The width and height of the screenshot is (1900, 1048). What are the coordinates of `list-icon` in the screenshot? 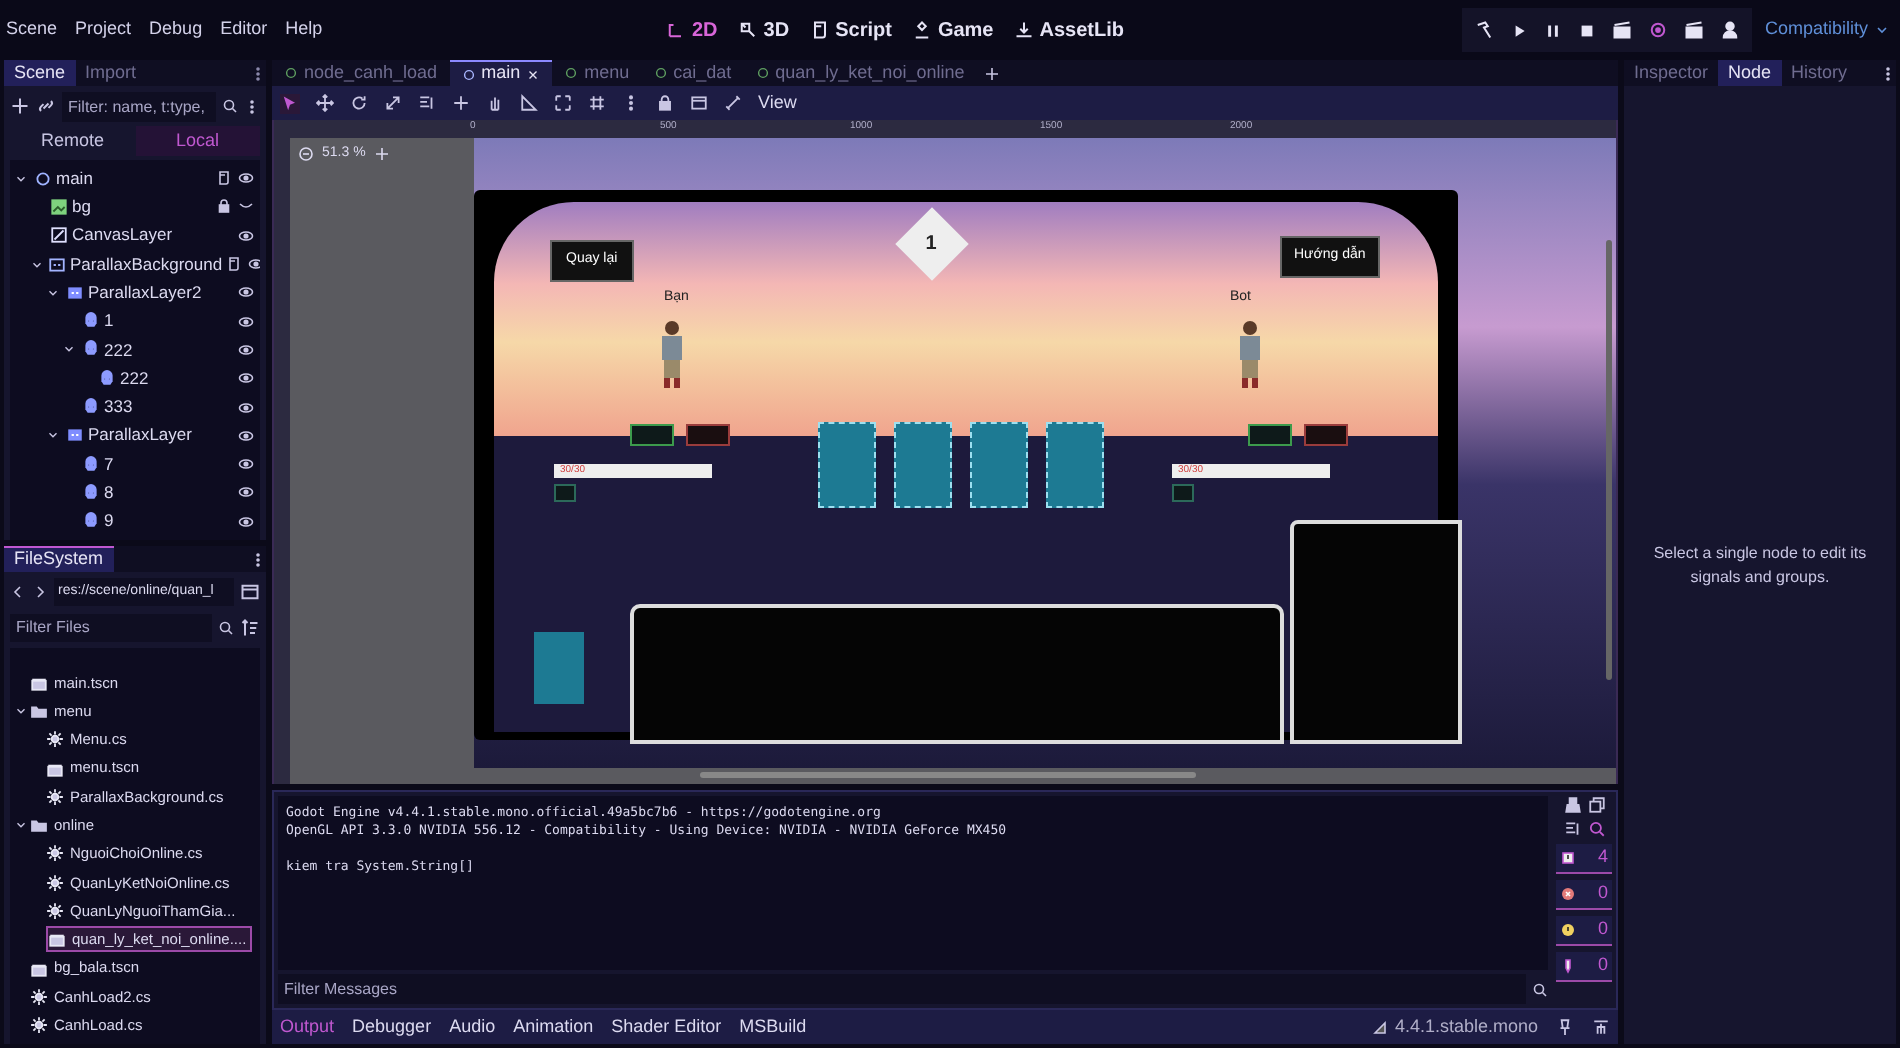 It's located at (427, 103).